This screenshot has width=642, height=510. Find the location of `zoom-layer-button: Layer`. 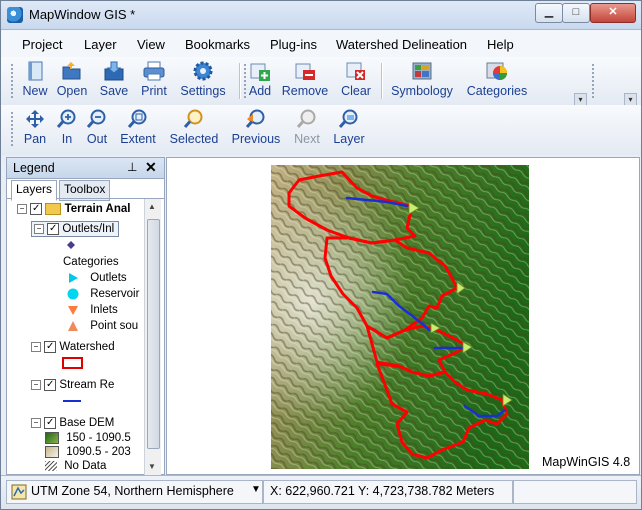

zoom-layer-button: Layer is located at coordinates (349, 130).